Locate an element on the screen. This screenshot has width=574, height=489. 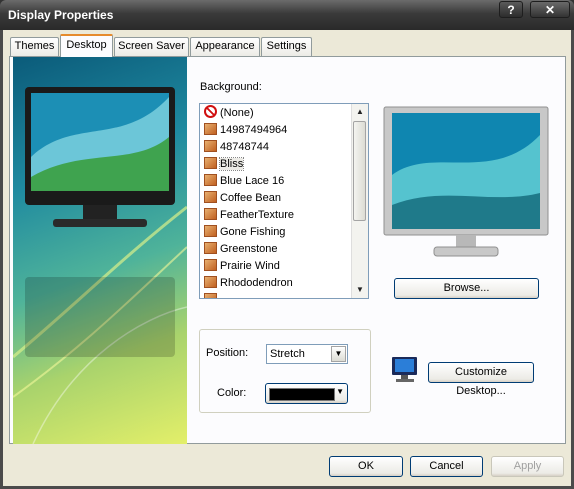
help-button: ? is located at coordinates (511, 9).